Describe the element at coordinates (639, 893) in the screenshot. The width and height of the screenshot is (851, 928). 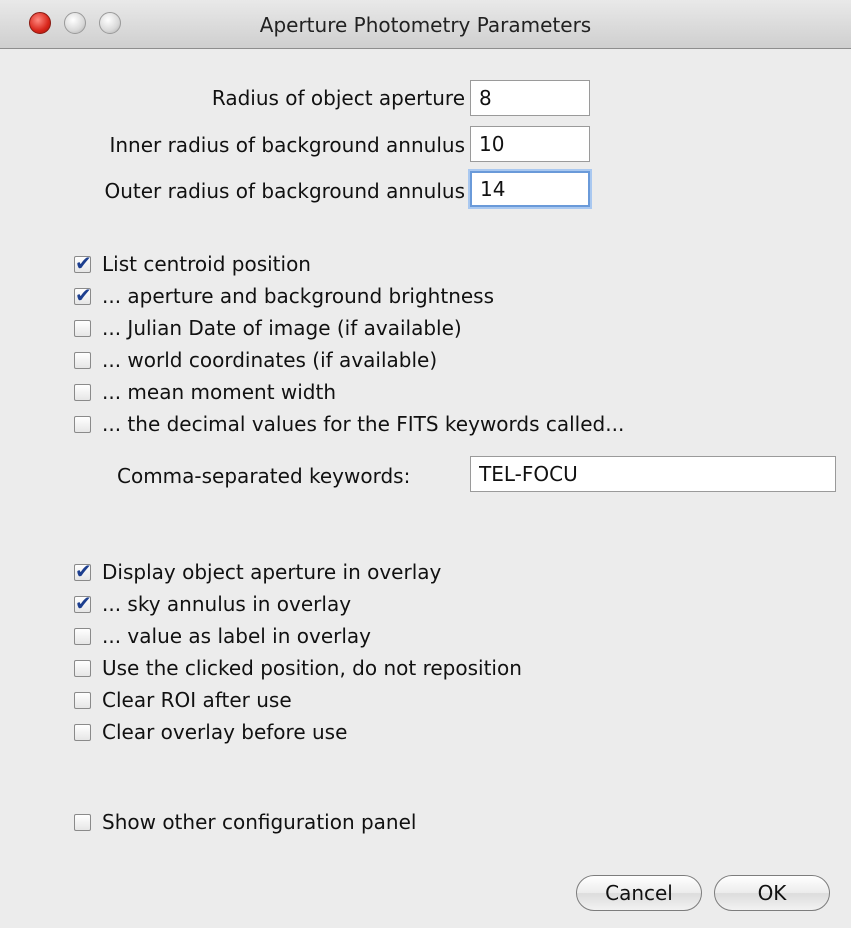
I see `cancel-button: Cancel` at that location.